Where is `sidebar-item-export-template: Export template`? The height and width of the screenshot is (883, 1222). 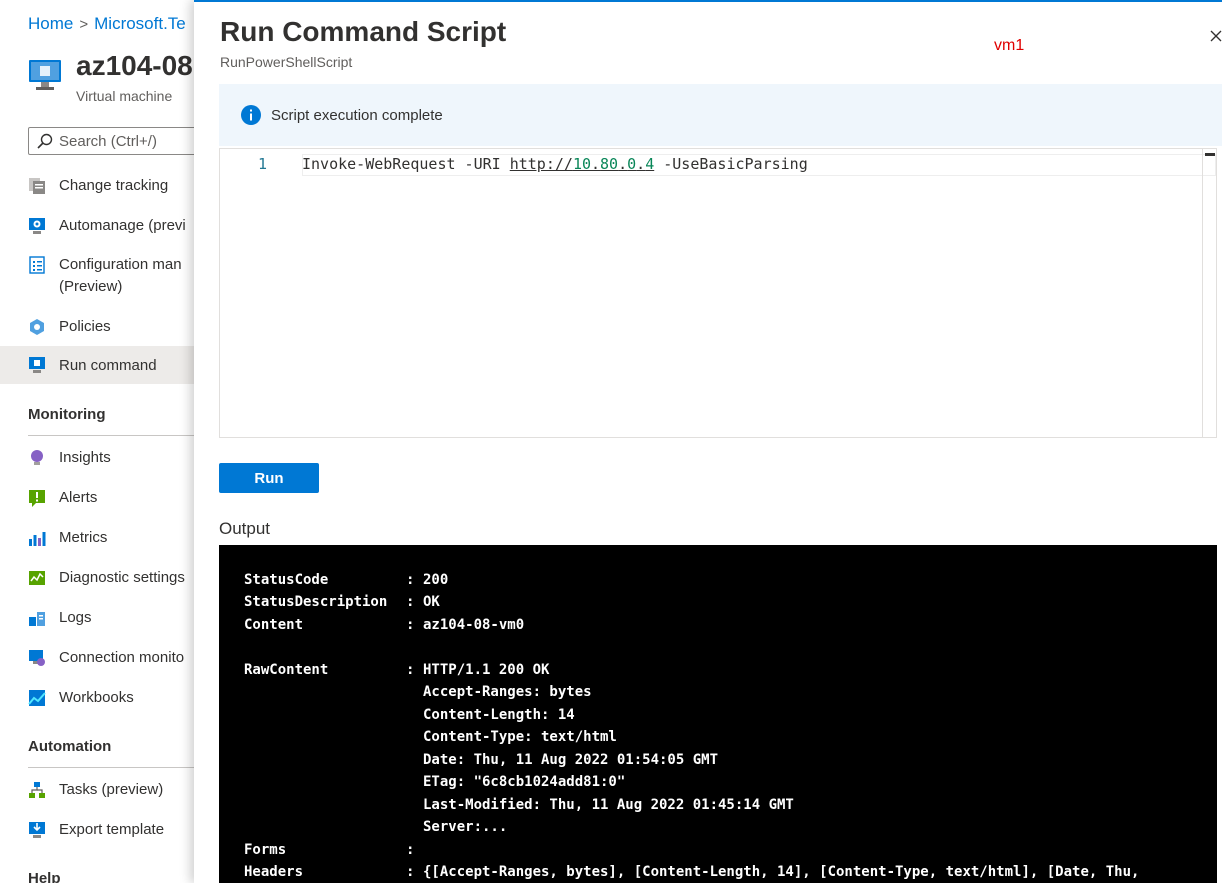 sidebar-item-export-template: Export template is located at coordinates (100, 830).